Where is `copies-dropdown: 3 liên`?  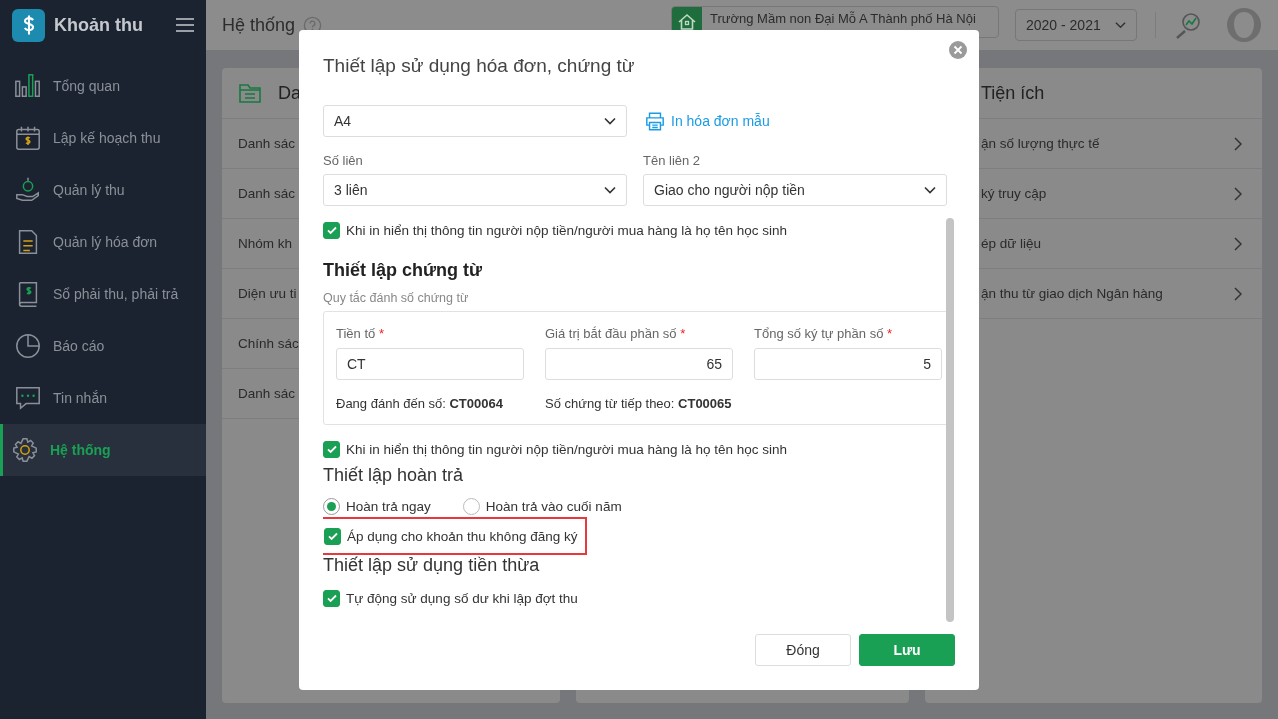
copies-dropdown: 3 liên is located at coordinates (475, 190).